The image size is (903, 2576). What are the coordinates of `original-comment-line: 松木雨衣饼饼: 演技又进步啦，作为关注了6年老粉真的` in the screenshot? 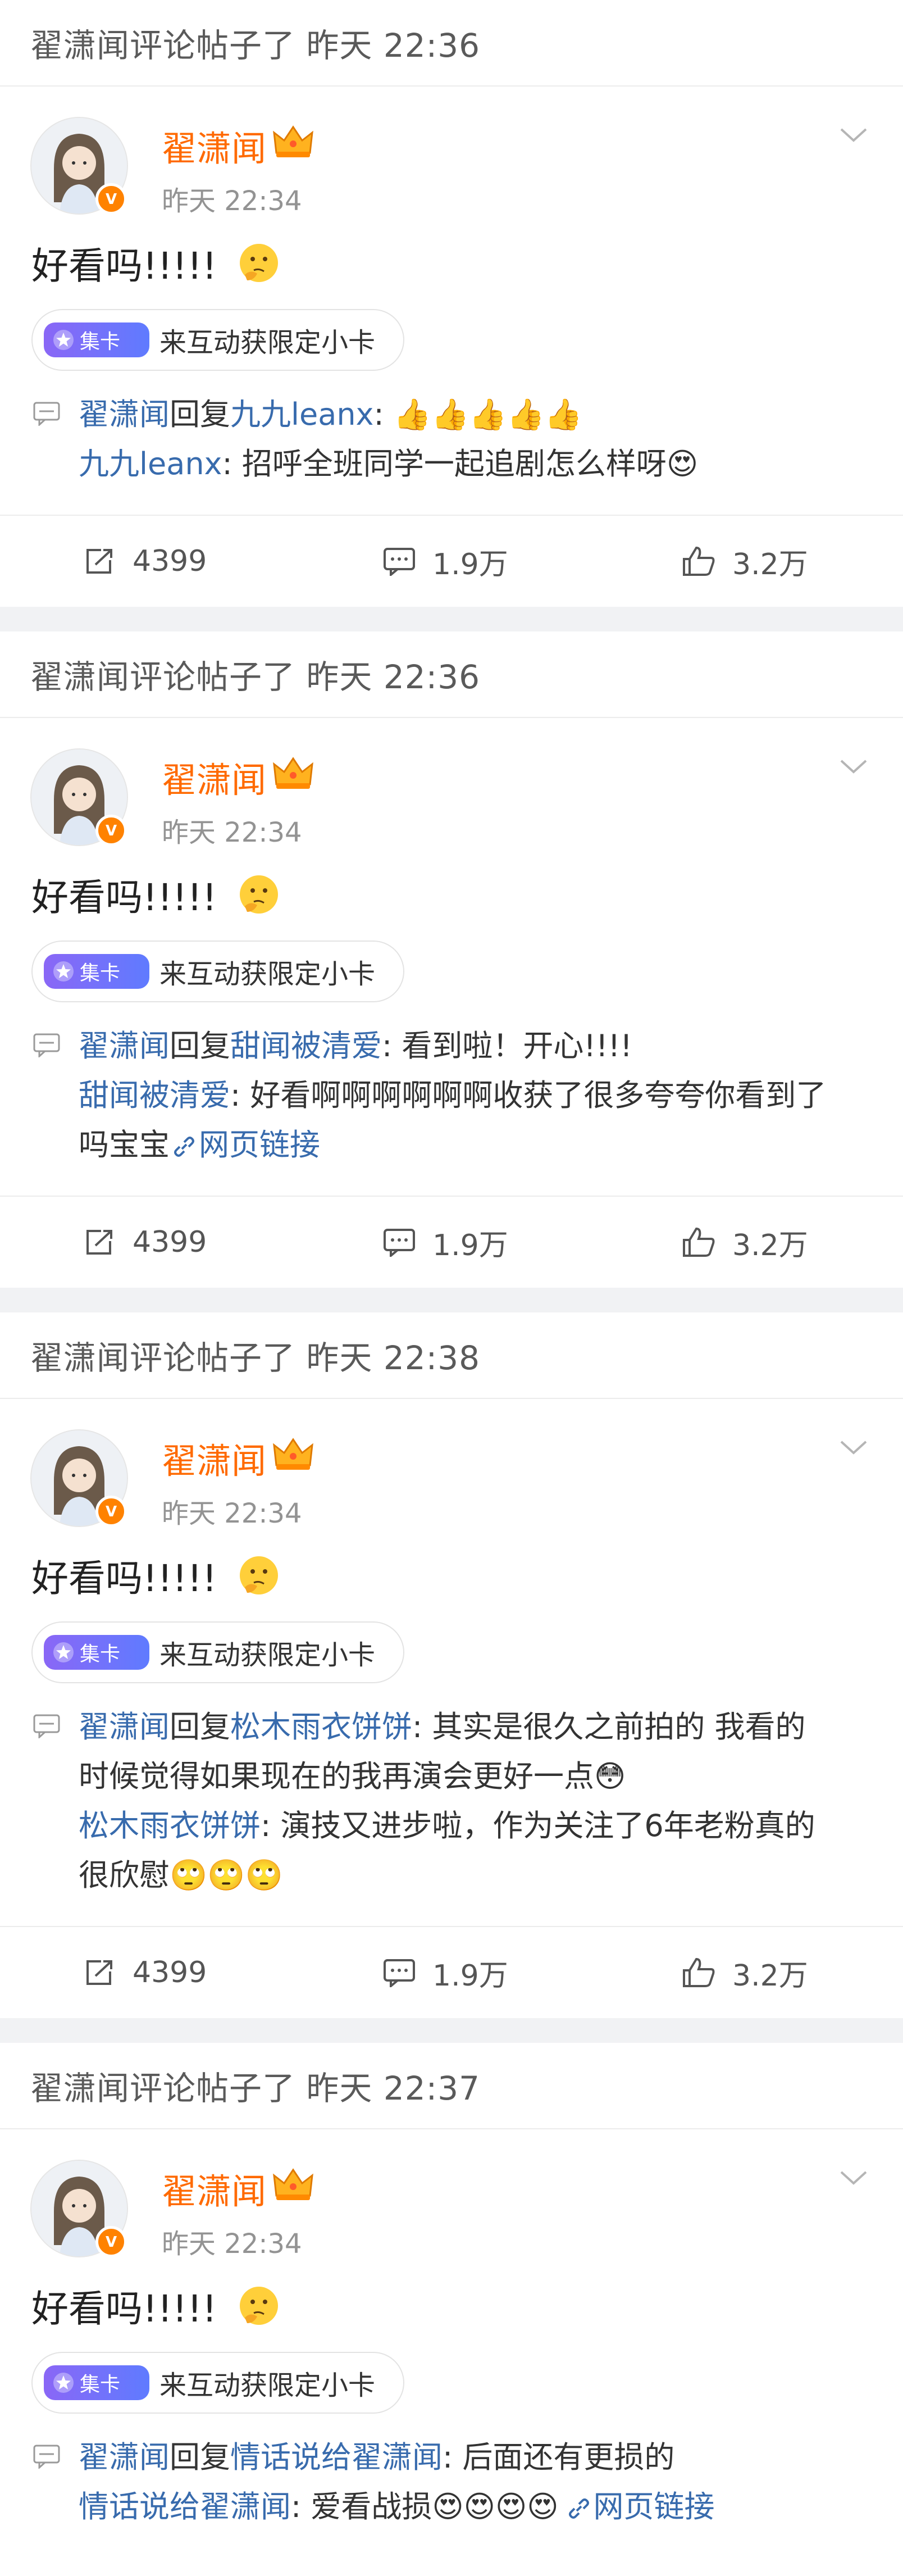 It's located at (480, 1826).